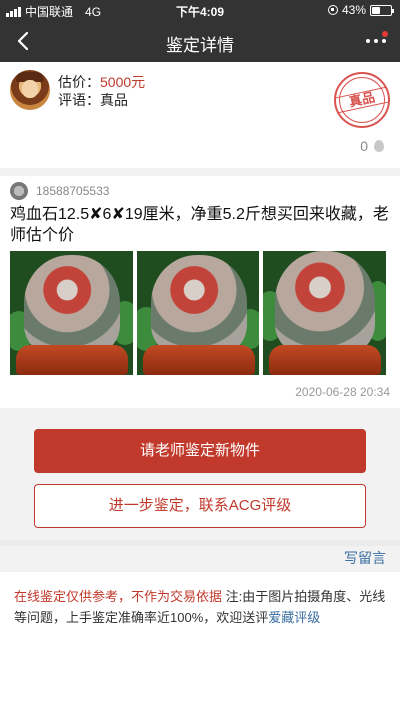  I want to click on divider, so click(200, 543).